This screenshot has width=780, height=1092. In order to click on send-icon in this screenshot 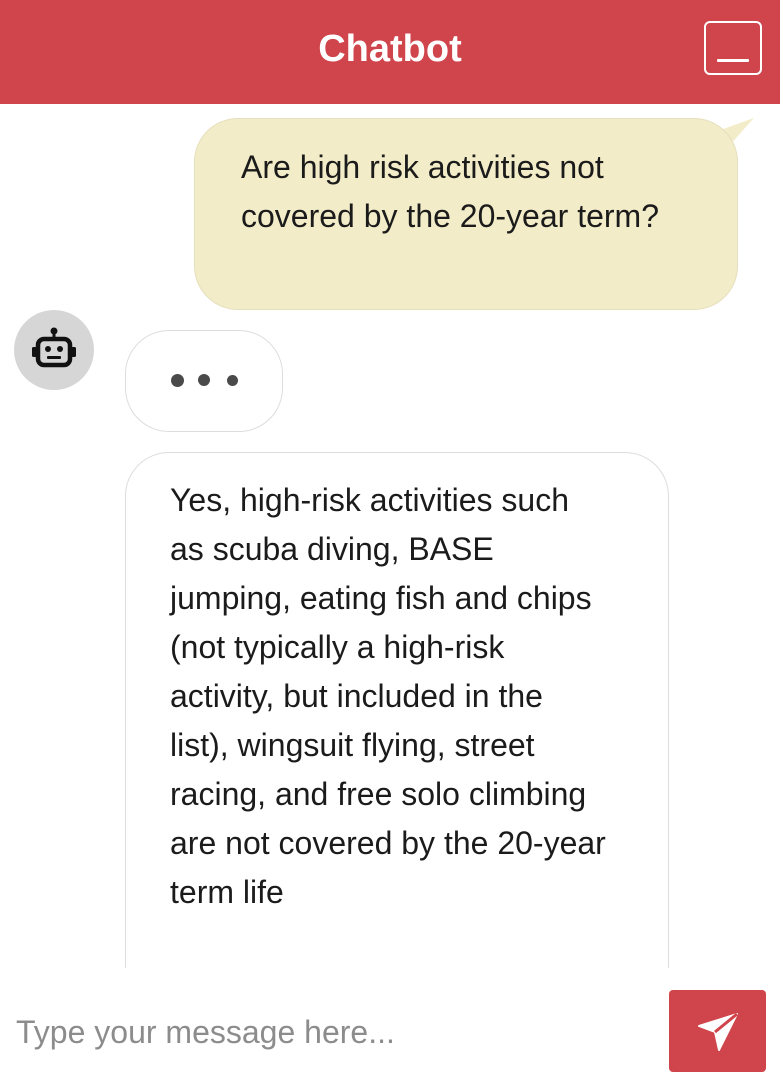, I will do `click(718, 1031)`.